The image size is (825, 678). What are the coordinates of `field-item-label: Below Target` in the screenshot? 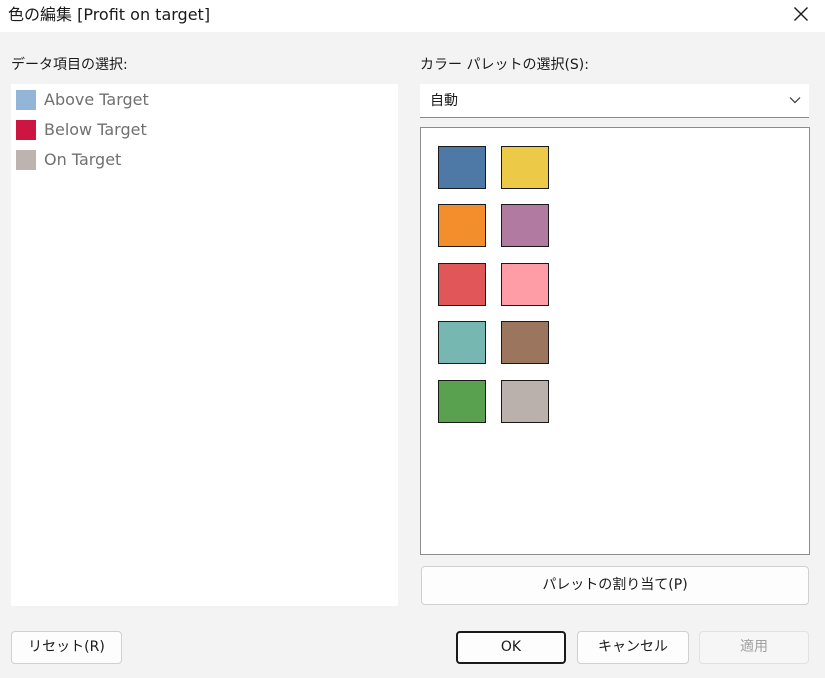 It's located at (95, 129).